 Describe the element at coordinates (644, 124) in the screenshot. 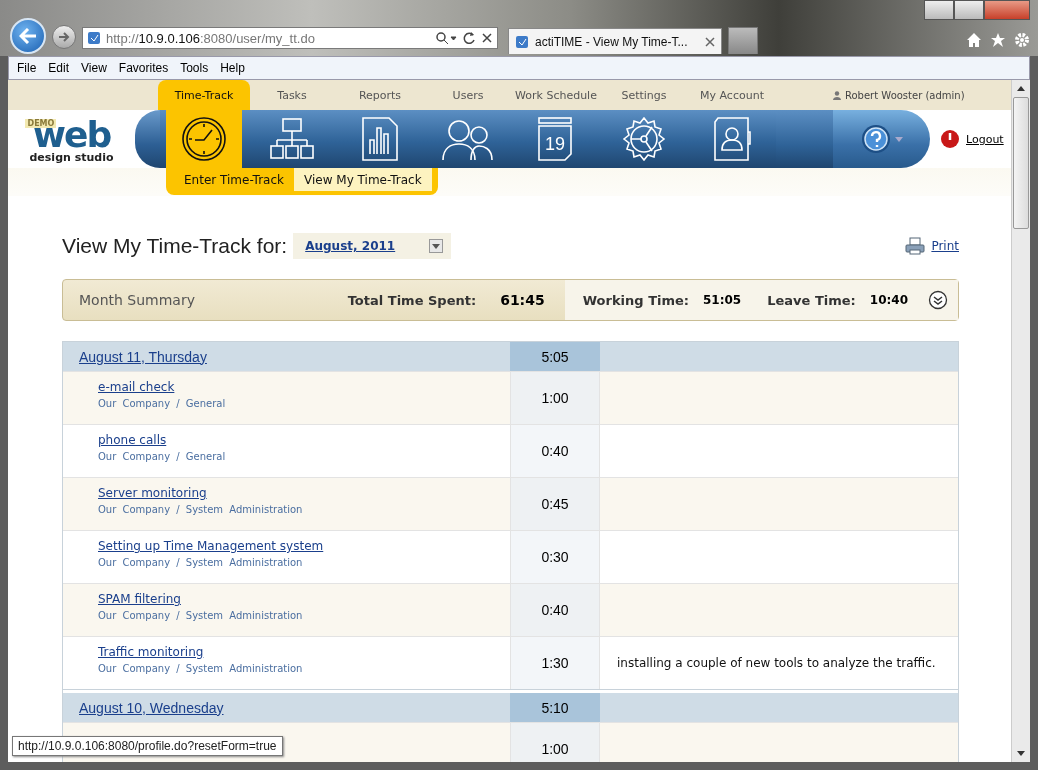

I see `nav-tab: Settings` at that location.